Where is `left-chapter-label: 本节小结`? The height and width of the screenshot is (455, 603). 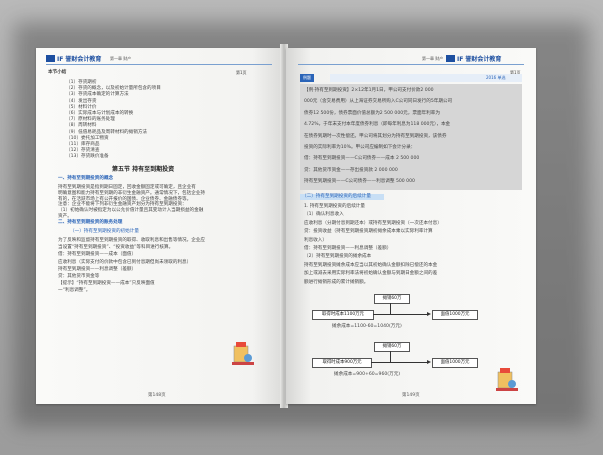 left-chapter-label: 本节小结 is located at coordinates (57, 72).